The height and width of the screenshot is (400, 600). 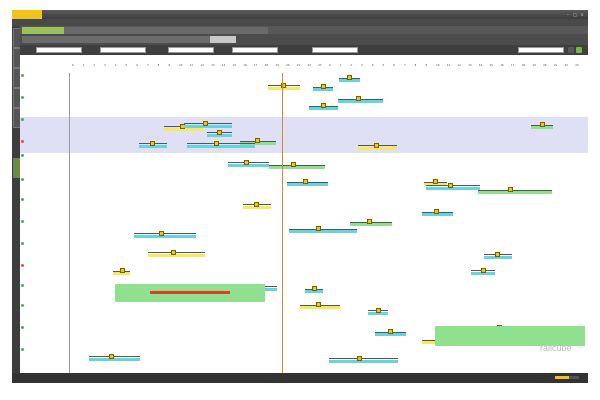 I want to click on filter-bar, so click(x=304, y=50).